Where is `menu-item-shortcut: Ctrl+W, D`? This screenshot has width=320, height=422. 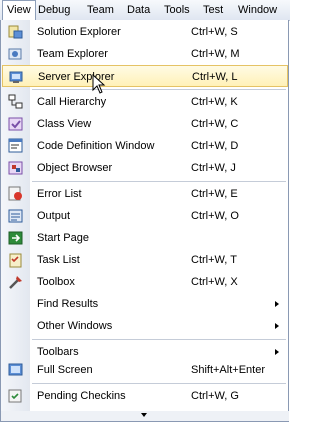
menu-item-shortcut: Ctrl+W, D is located at coordinates (215, 146).